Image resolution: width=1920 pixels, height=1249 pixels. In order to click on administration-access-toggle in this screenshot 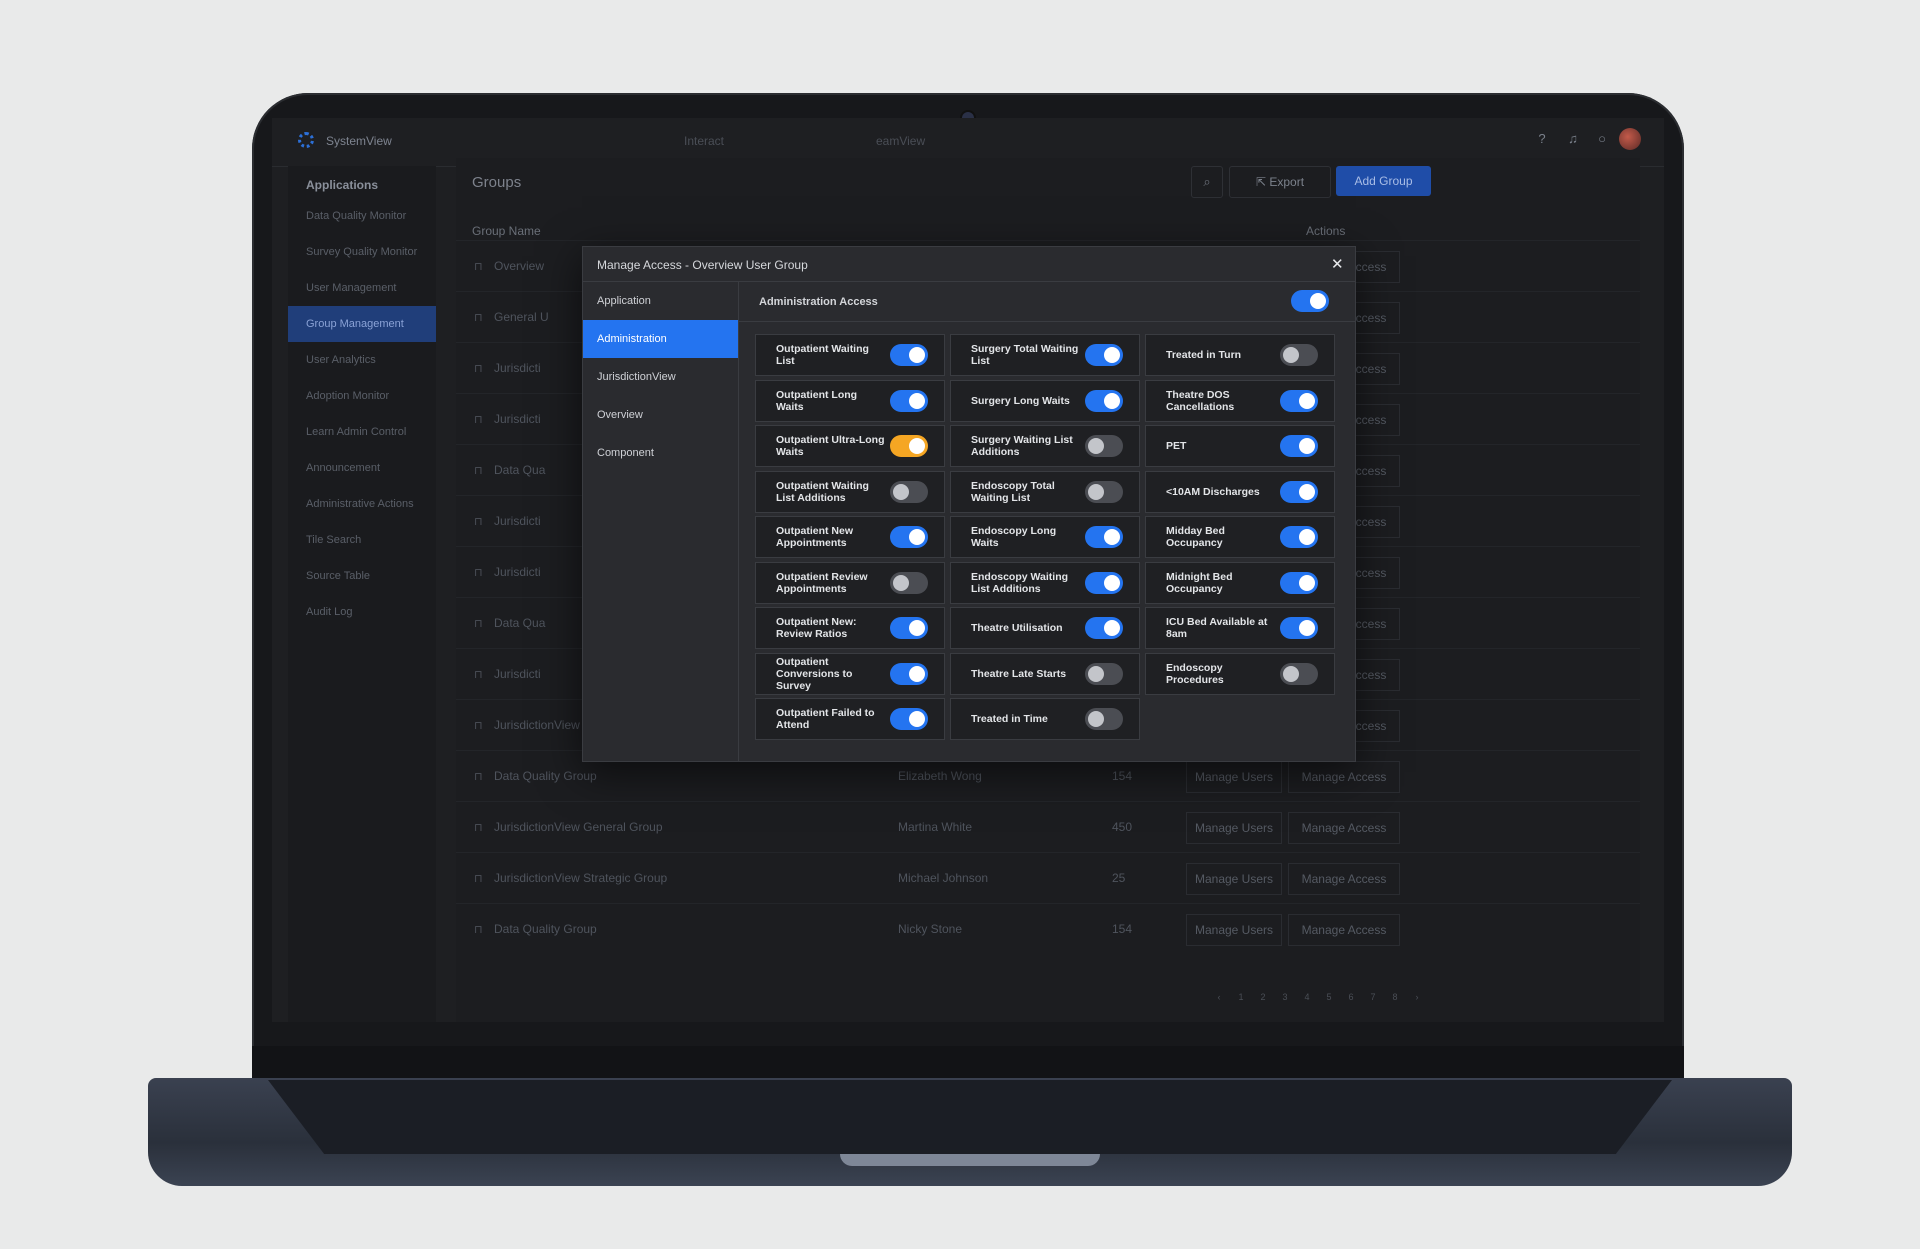, I will do `click(1310, 301)`.